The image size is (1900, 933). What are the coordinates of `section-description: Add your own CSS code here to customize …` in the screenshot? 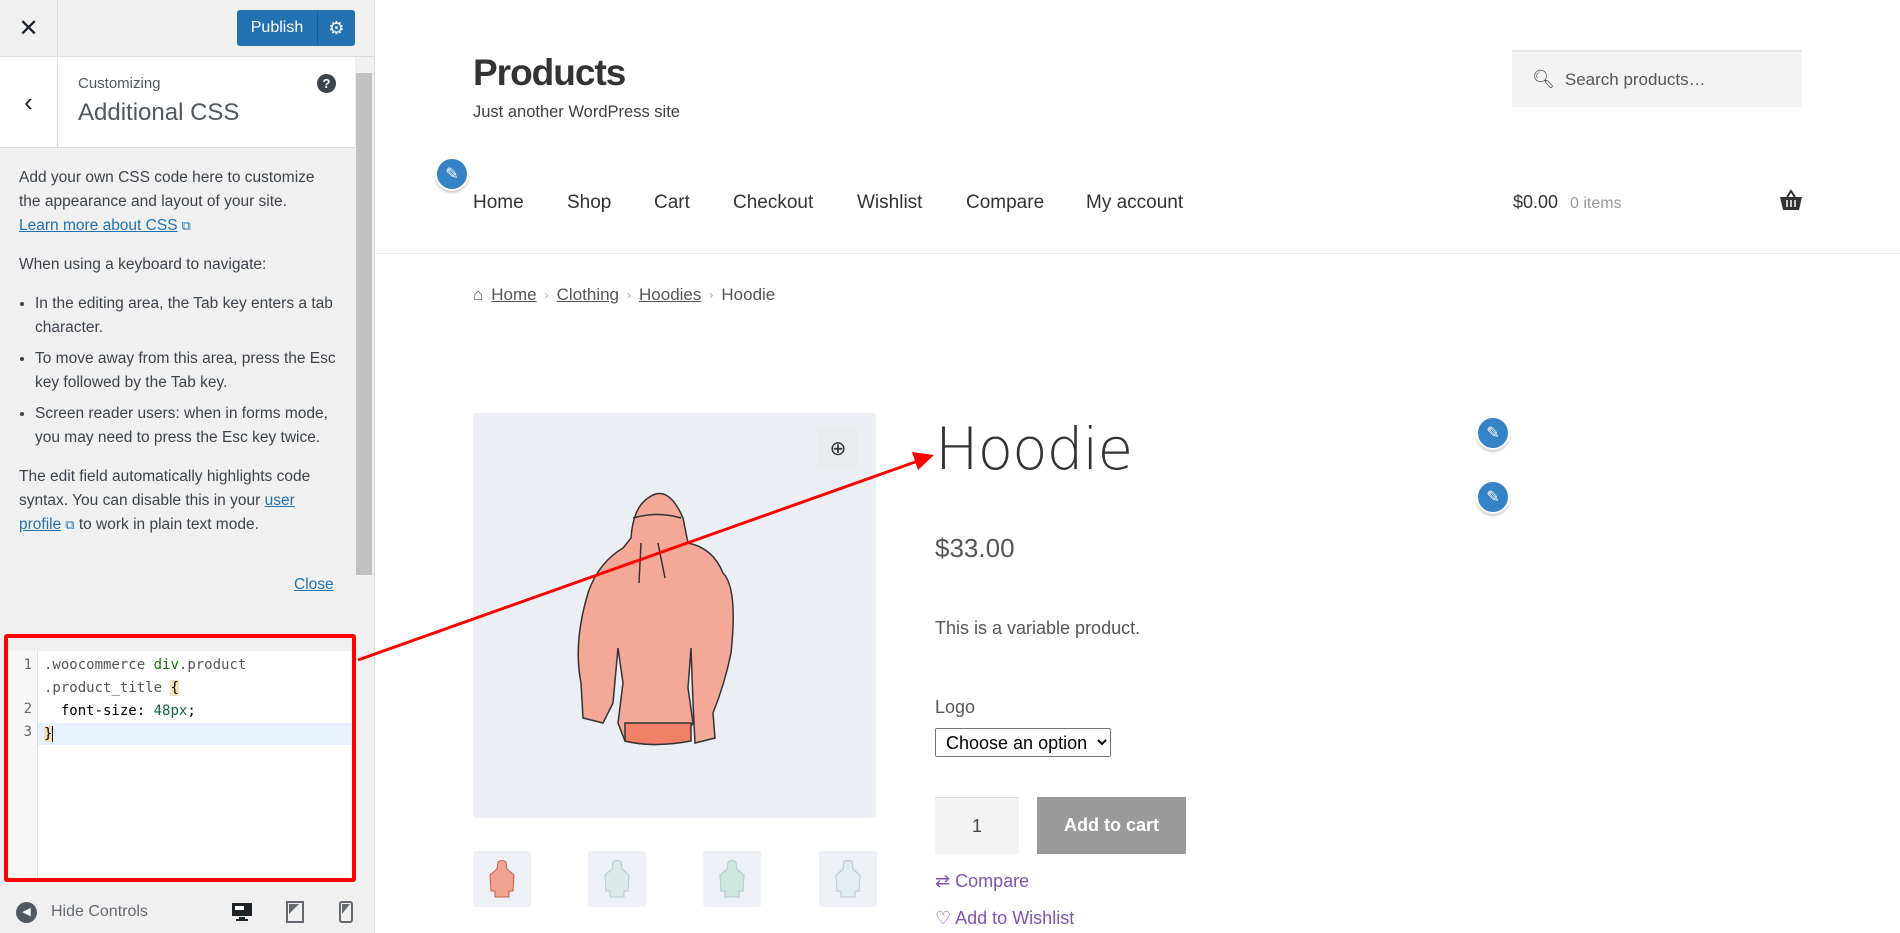 It's located at (179, 359).